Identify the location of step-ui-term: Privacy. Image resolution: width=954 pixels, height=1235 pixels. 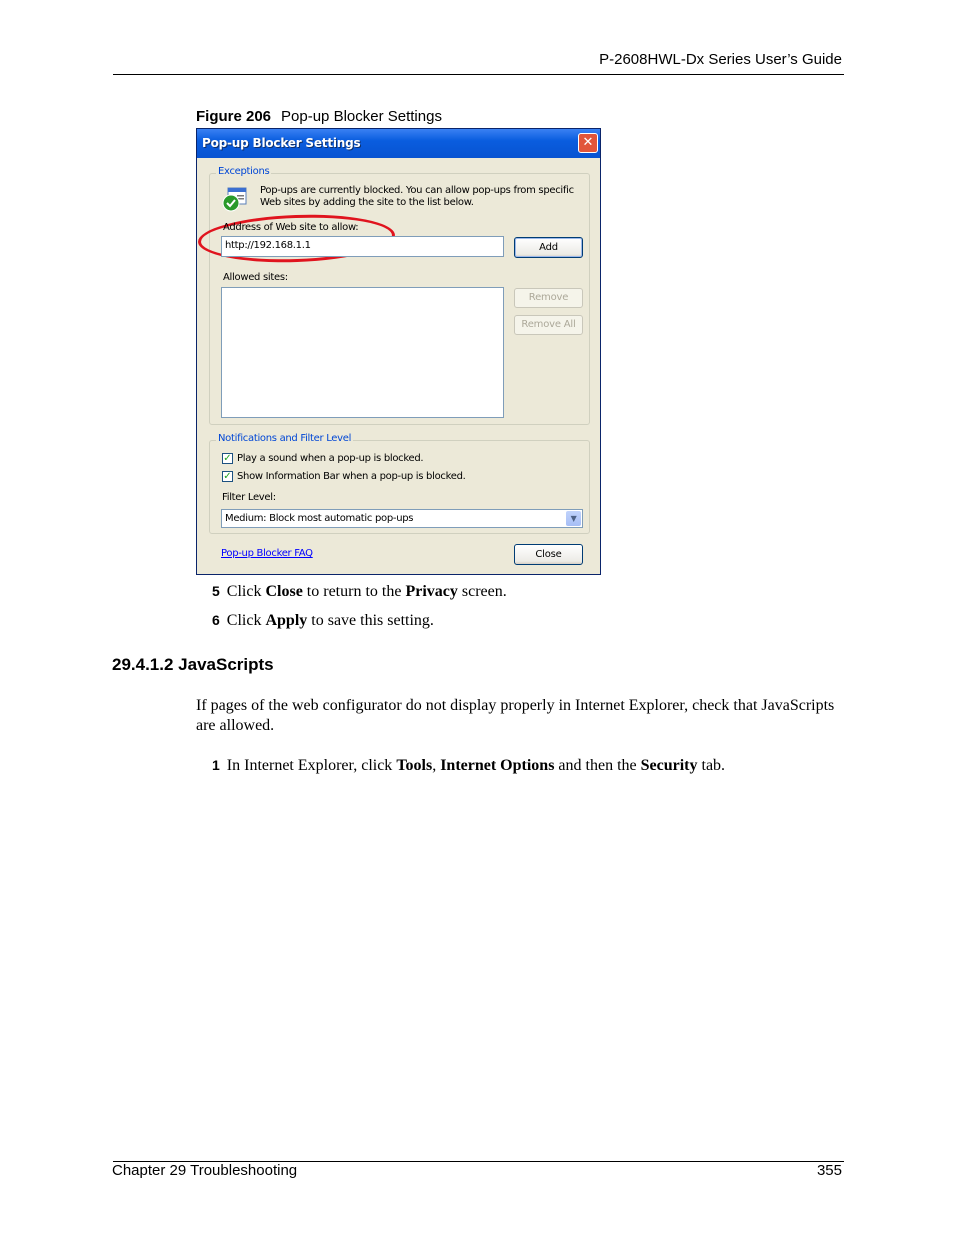
(431, 591).